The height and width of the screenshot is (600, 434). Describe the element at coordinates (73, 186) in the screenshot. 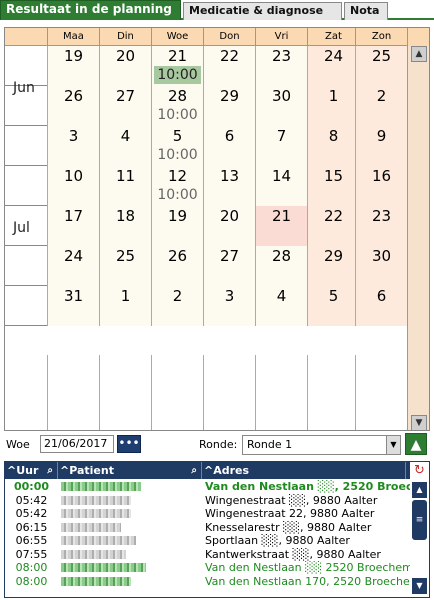

I see `calendar-day-cell: 10` at that location.